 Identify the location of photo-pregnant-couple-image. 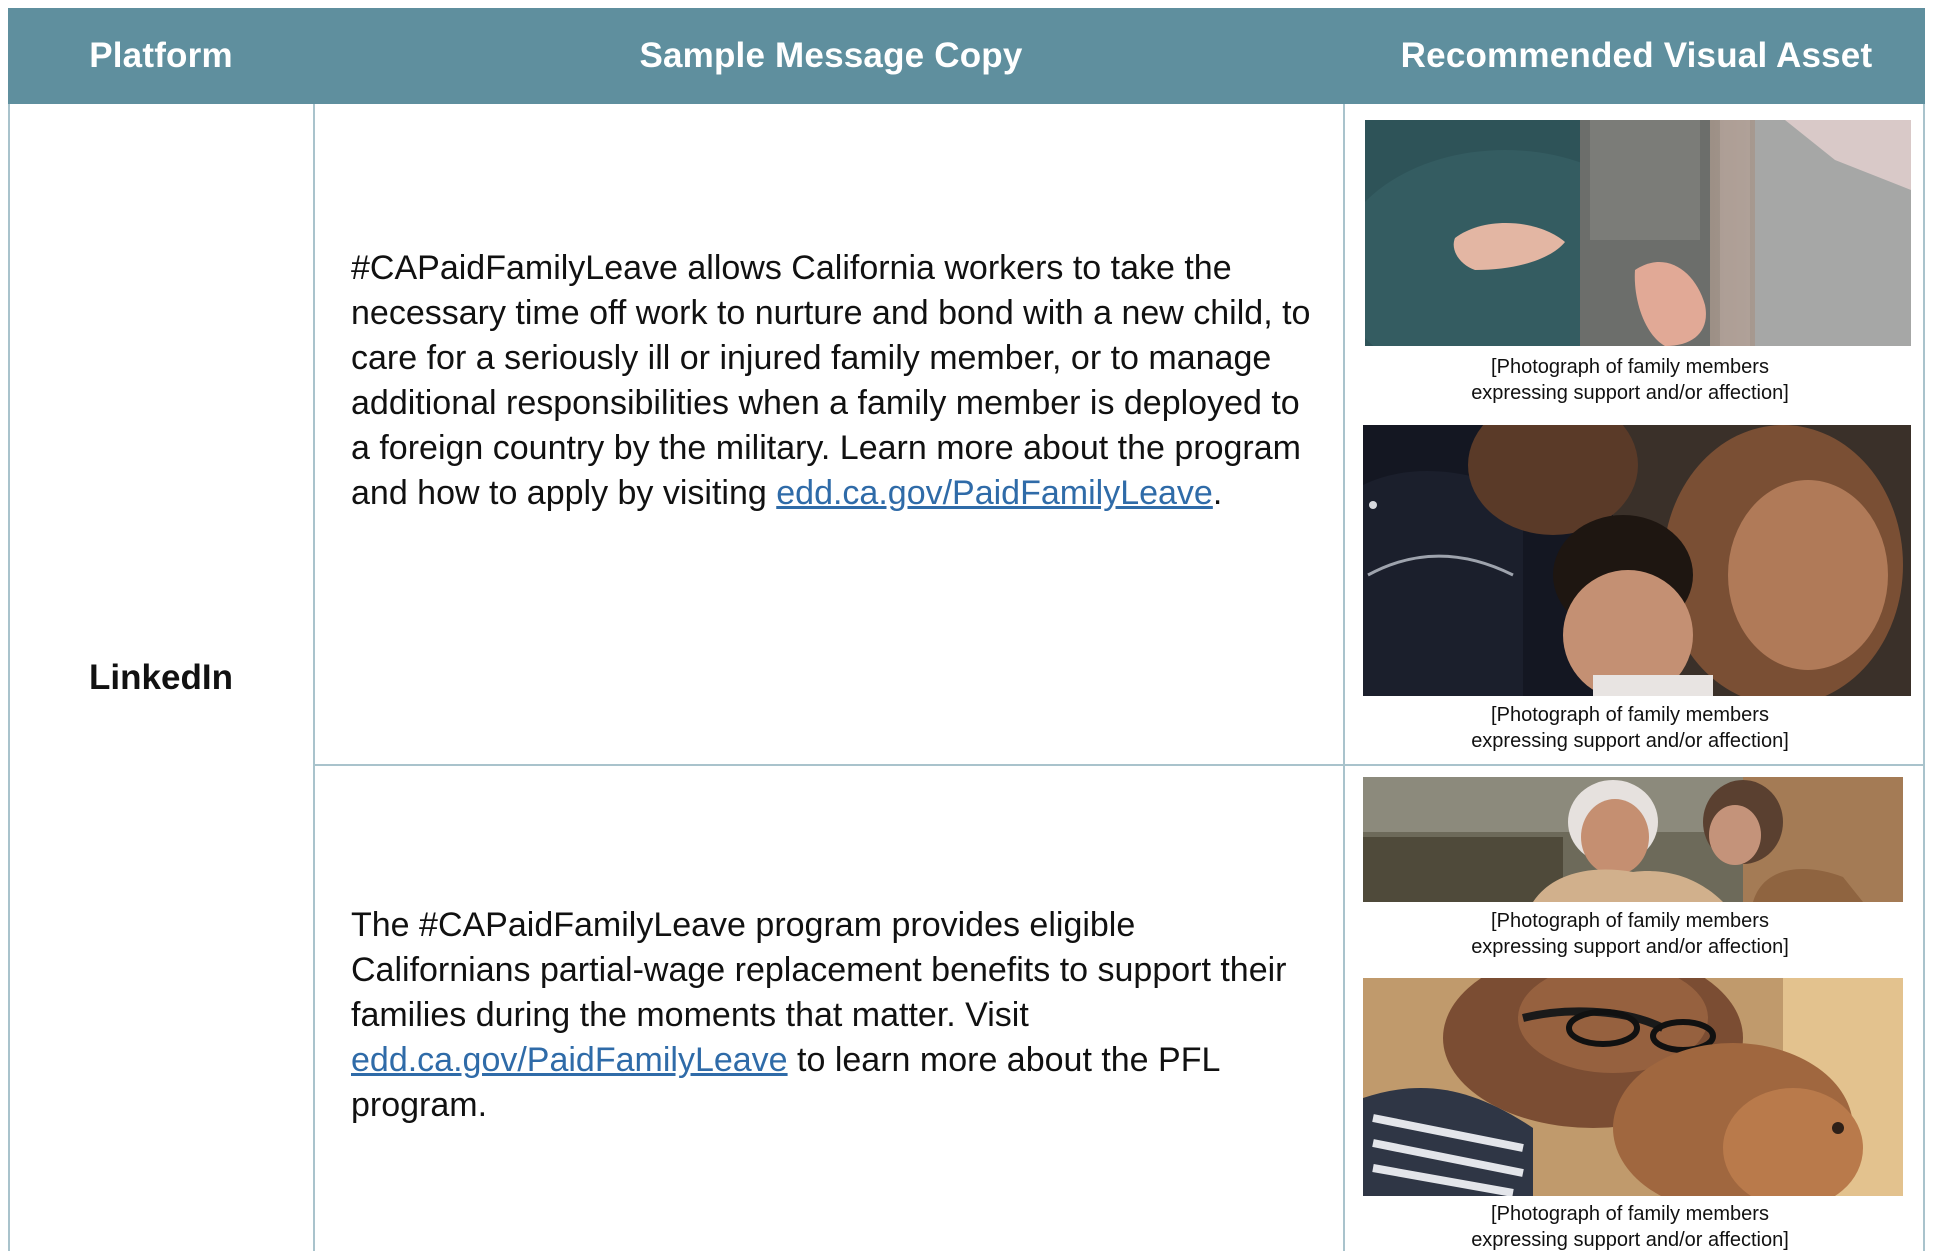
(1638, 233).